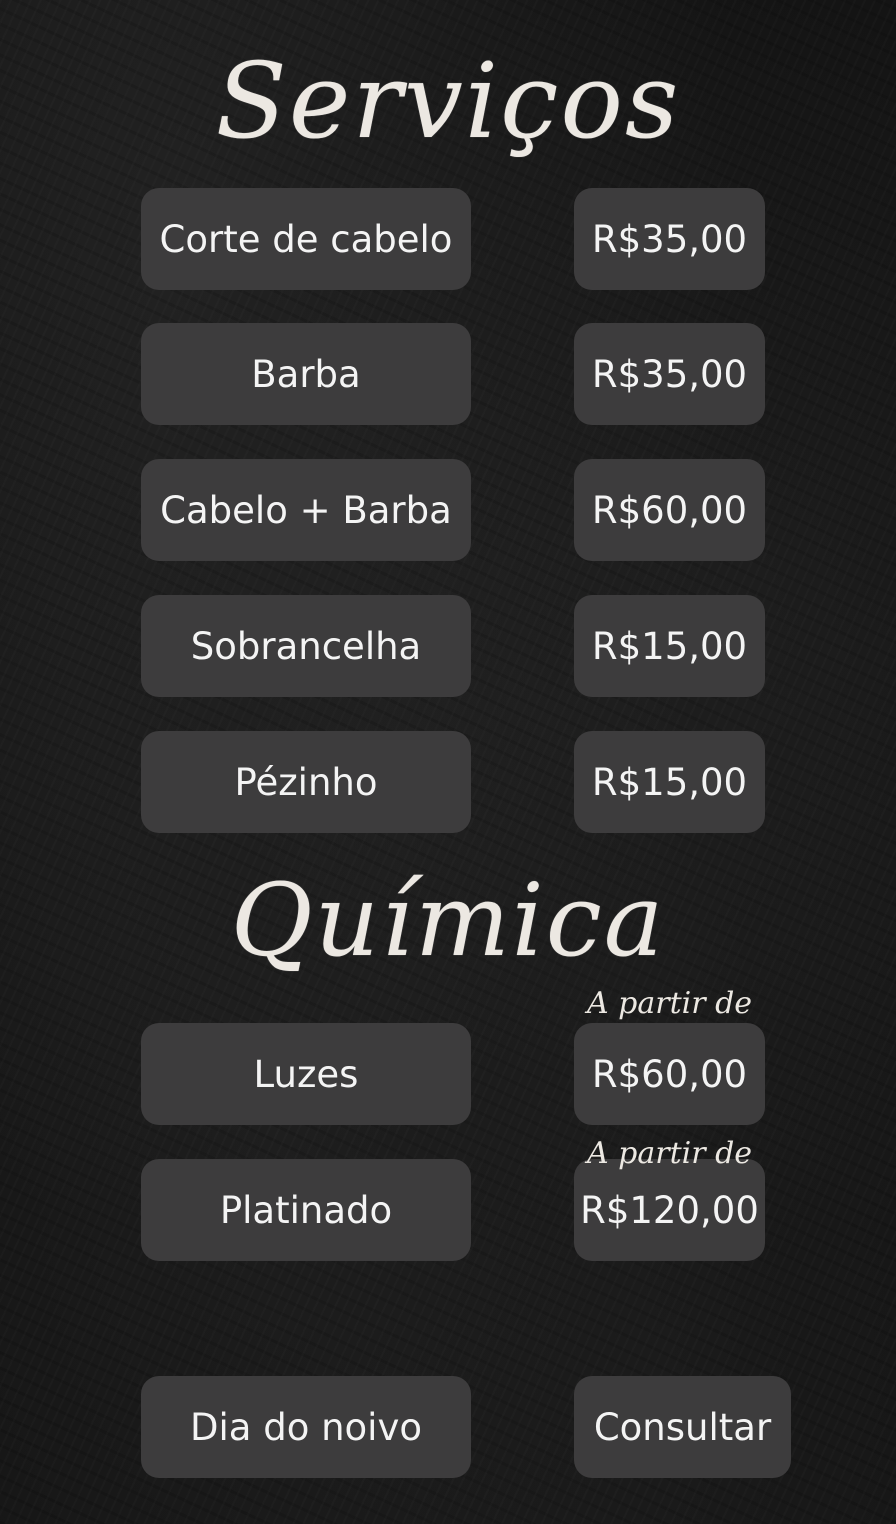 This screenshot has height=1524, width=896. What do you see at coordinates (306, 374) in the screenshot?
I see `service-name-beard: Barba` at bounding box center [306, 374].